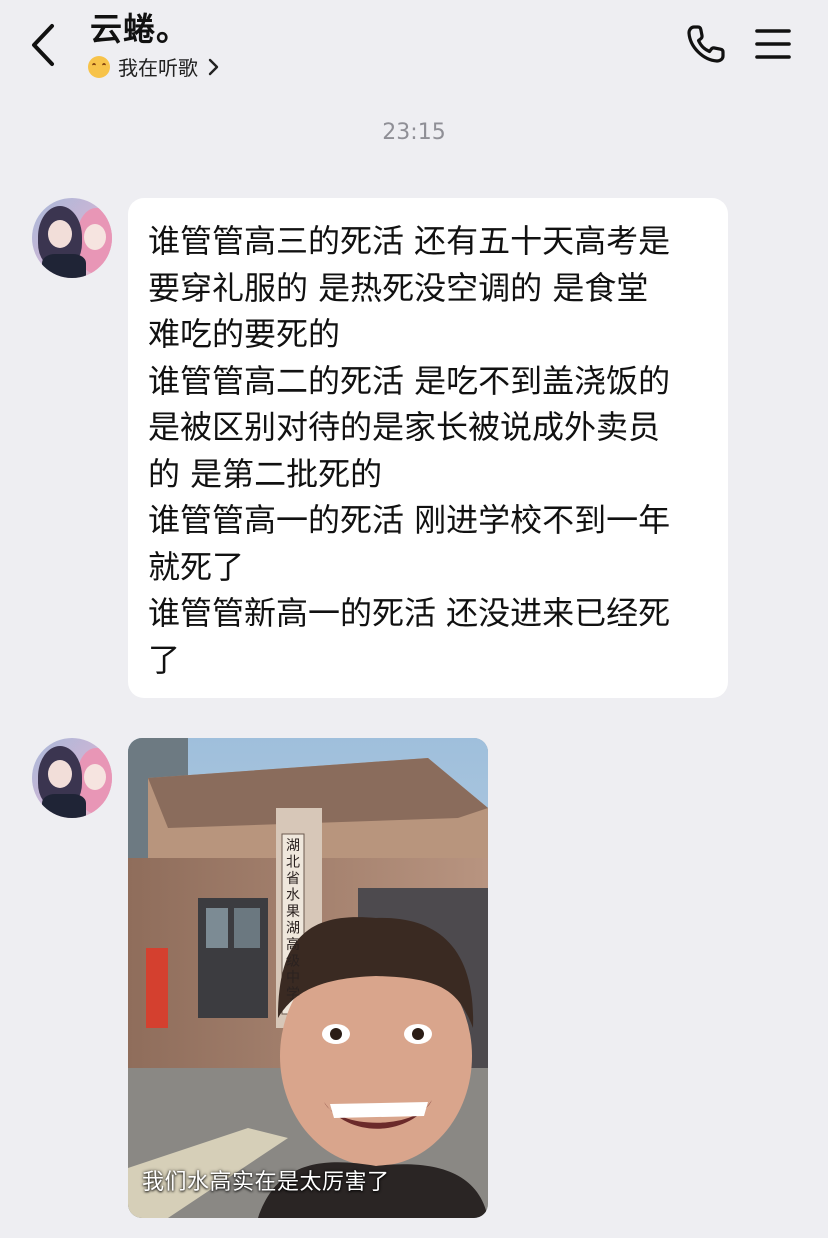 The height and width of the screenshot is (1238, 828). Describe the element at coordinates (414, 132) in the screenshot. I see `message-timestamp: 23:15` at that location.